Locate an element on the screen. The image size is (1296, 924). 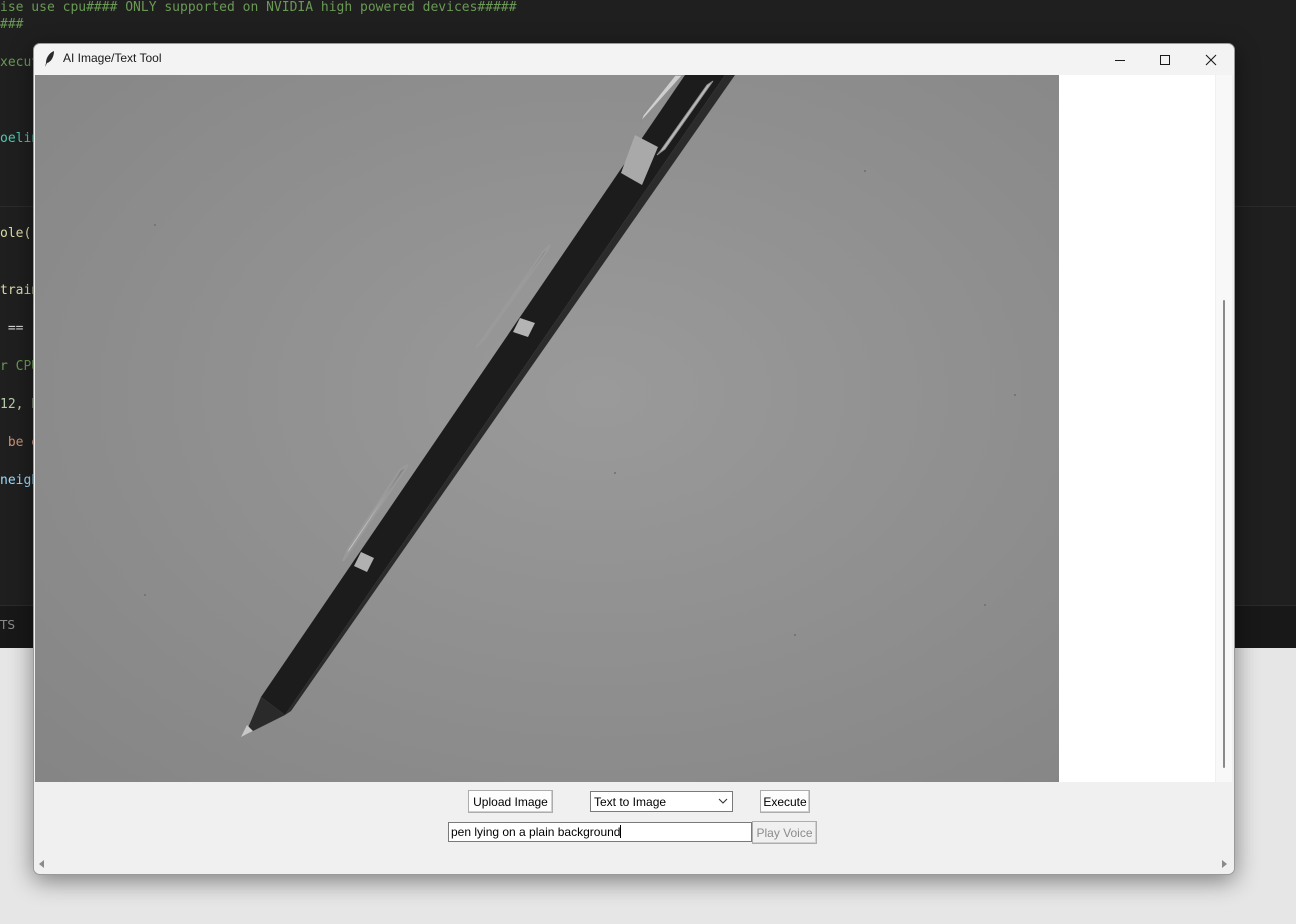
play-voice-button: Play Voice is located at coordinates (784, 832).